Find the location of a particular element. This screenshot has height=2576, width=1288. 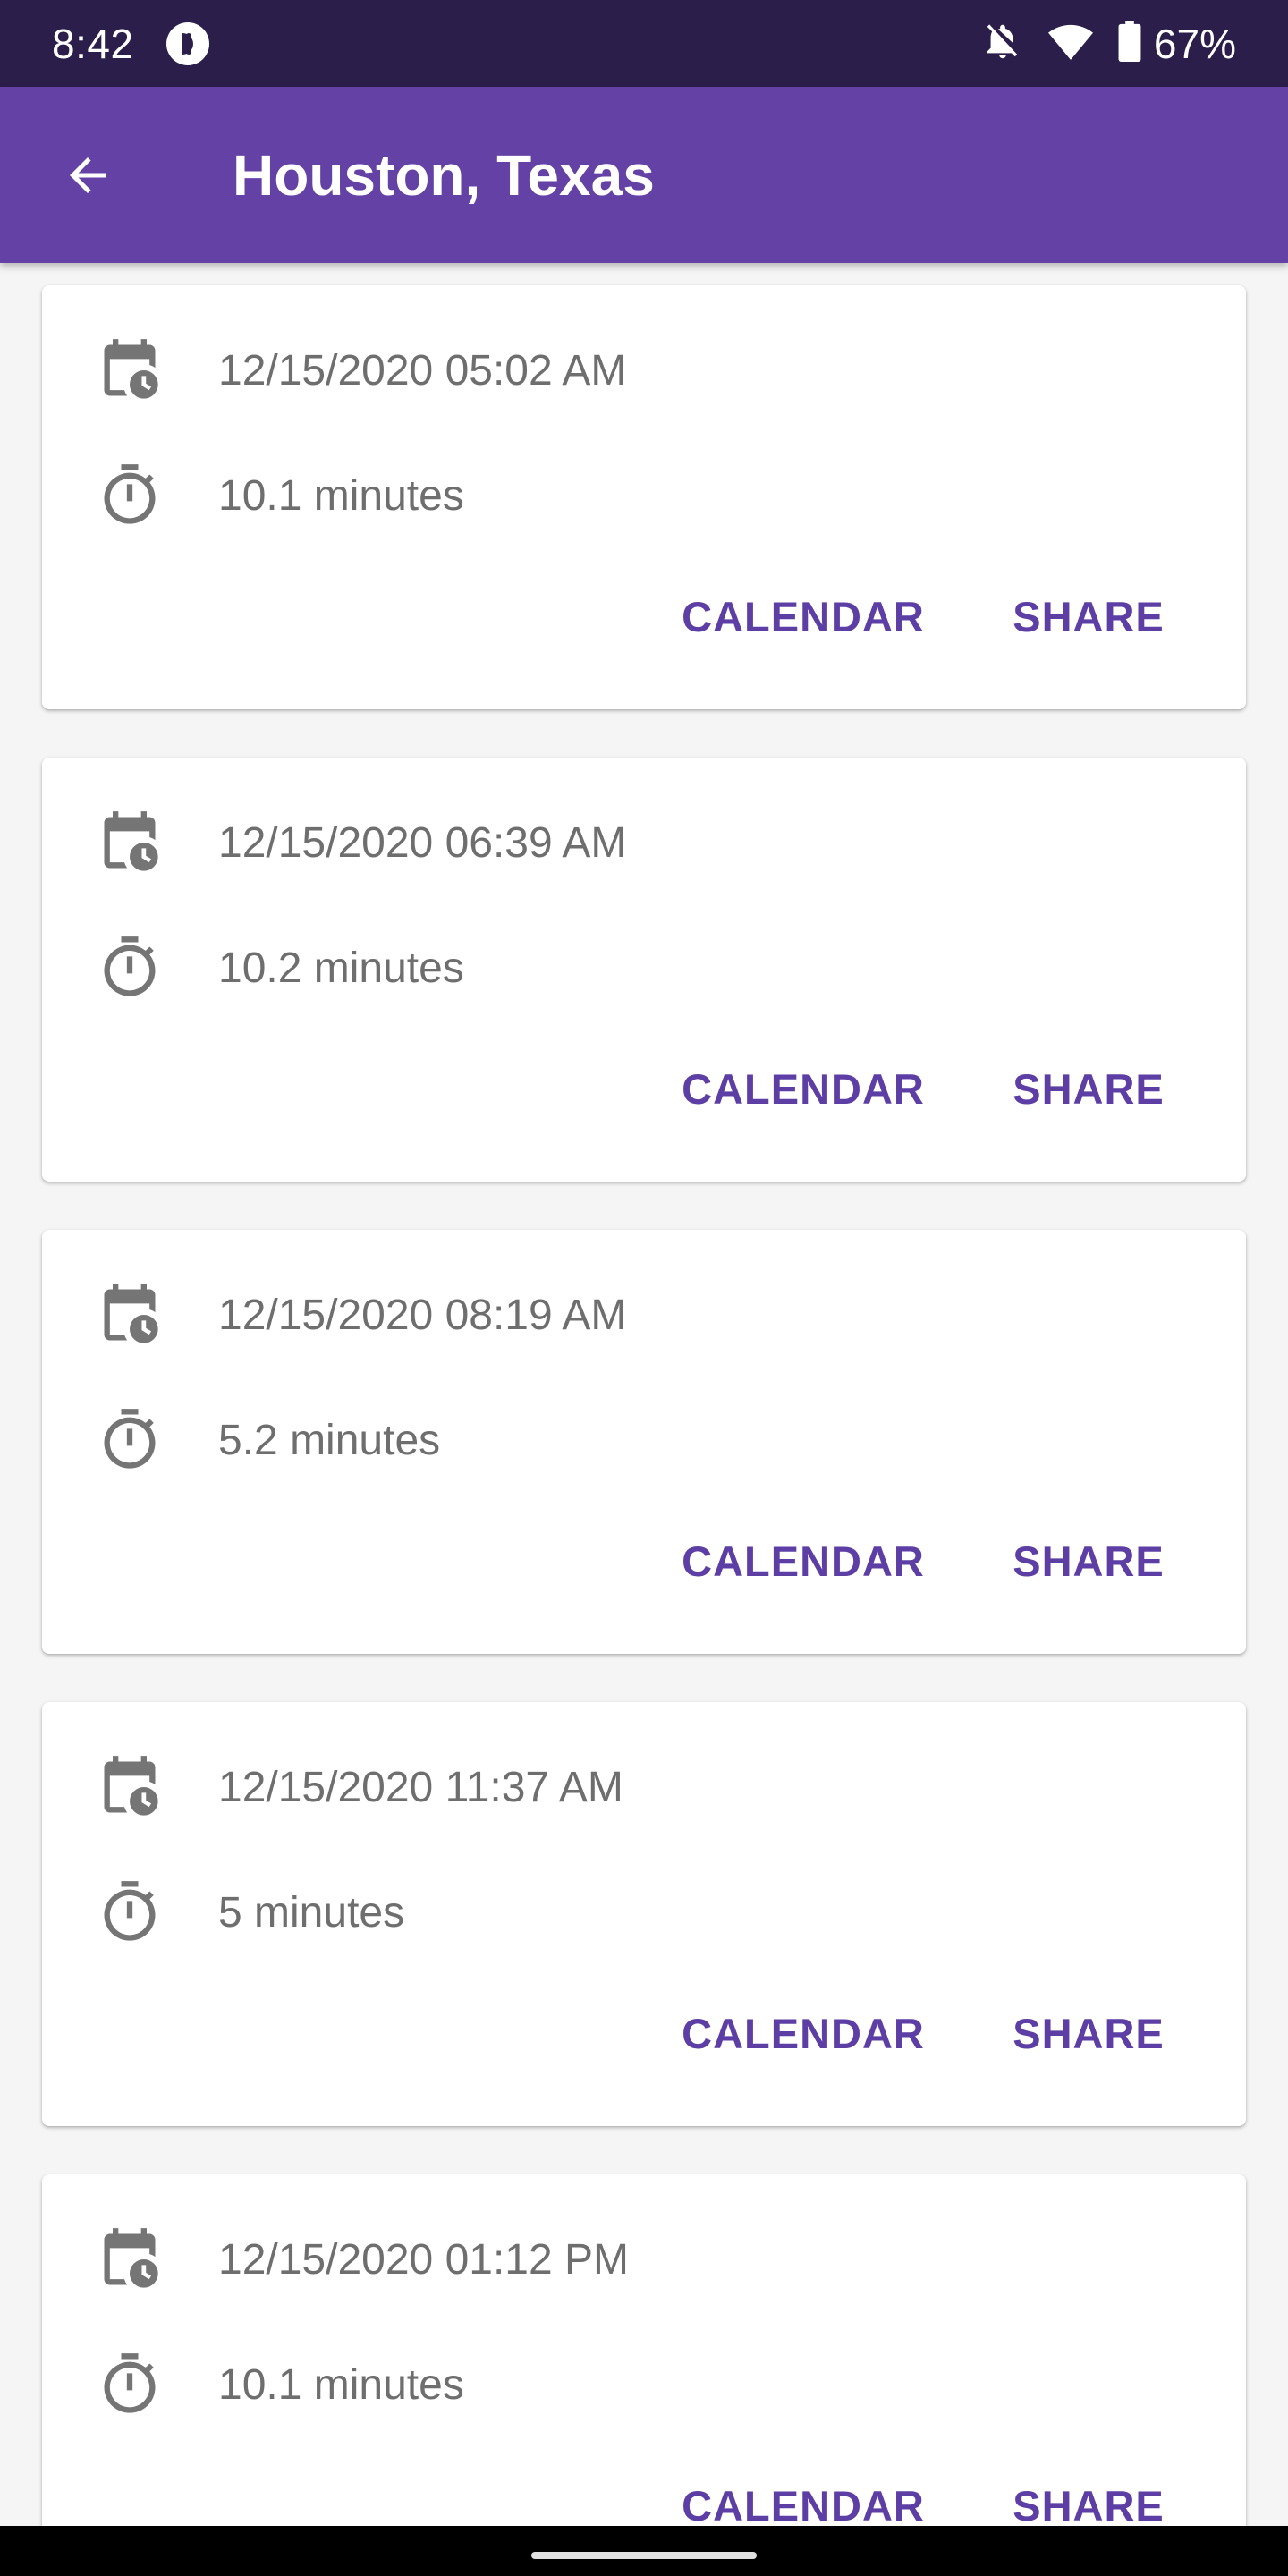

arrow-left-icon is located at coordinates (88, 175).